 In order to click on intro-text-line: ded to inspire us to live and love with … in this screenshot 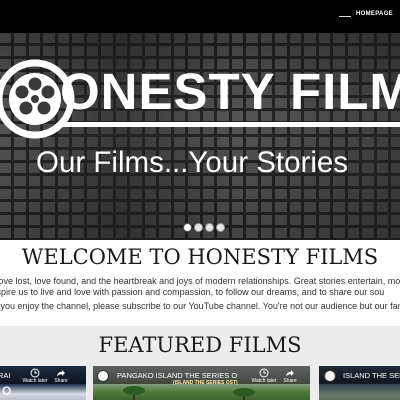, I will do `click(192, 292)`.